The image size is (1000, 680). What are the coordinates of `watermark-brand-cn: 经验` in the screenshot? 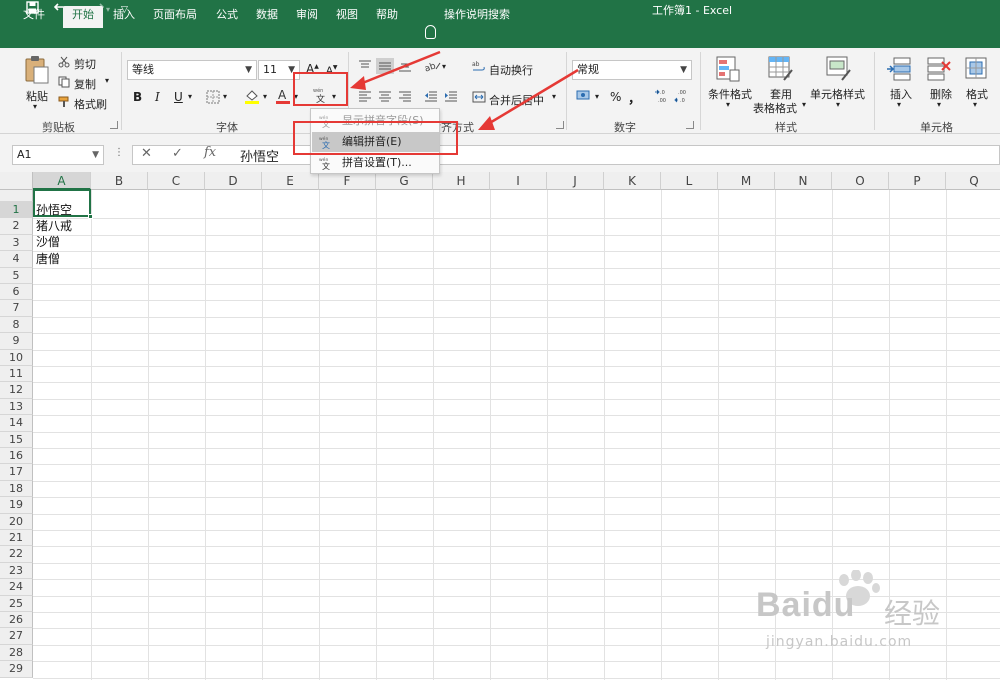 It's located at (912, 613).